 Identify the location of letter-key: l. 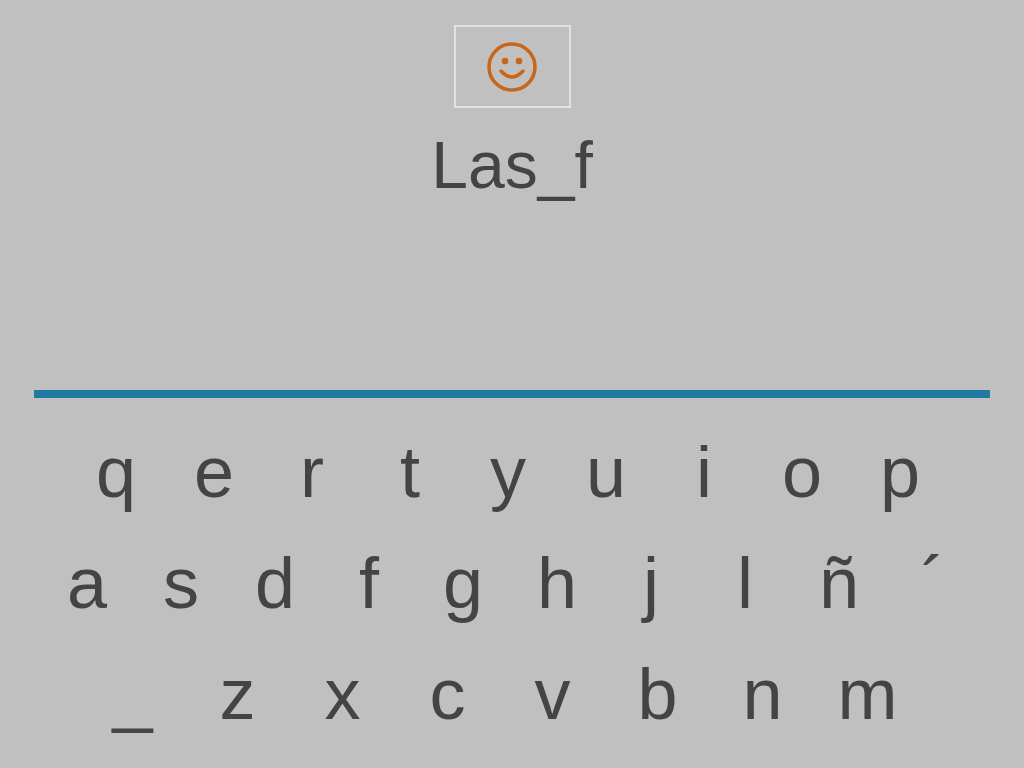
(745, 582).